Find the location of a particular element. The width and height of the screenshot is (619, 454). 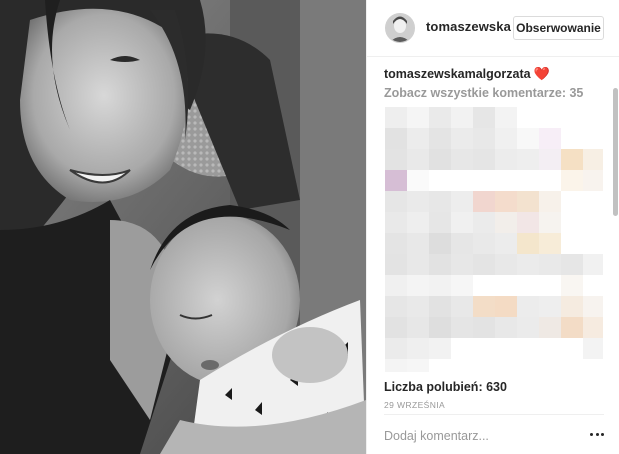

following-button: Obserwowanie is located at coordinates (558, 28).